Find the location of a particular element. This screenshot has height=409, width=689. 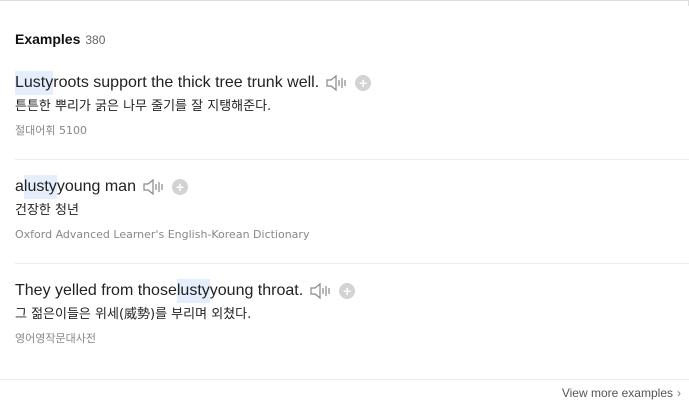

example-translation: 그 젊은이들은 위세(威勢)를 부리며 외쳤다. is located at coordinates (133, 314).